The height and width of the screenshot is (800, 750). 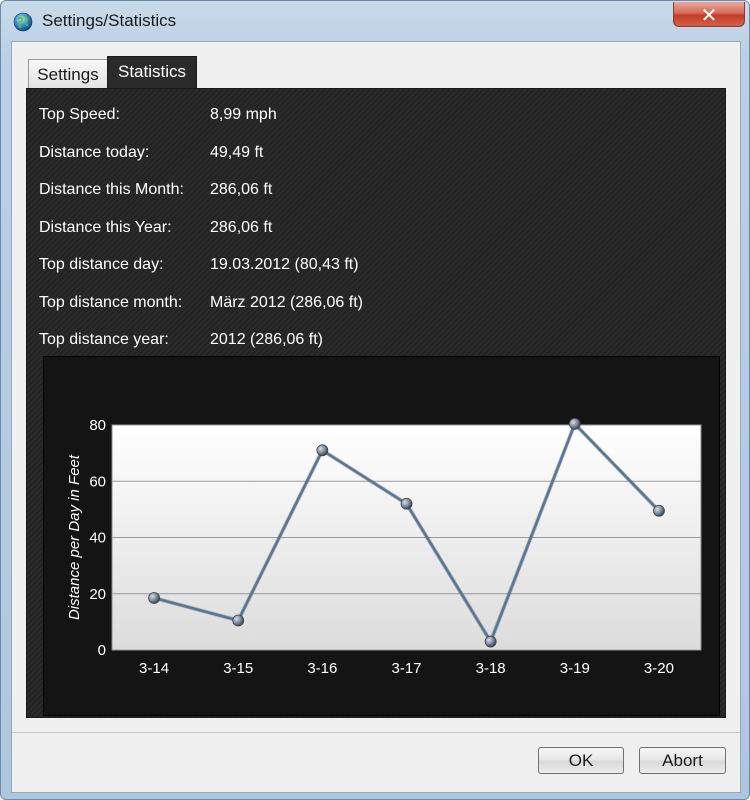 I want to click on stat-value: 49,49 ft, so click(x=237, y=152).